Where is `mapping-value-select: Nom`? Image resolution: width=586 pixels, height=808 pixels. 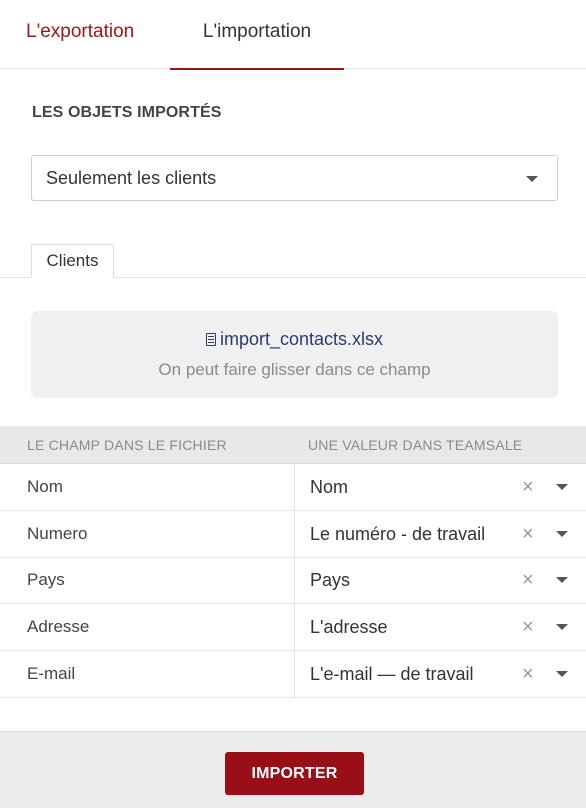
mapping-value-select: Nom is located at coordinates (329, 487).